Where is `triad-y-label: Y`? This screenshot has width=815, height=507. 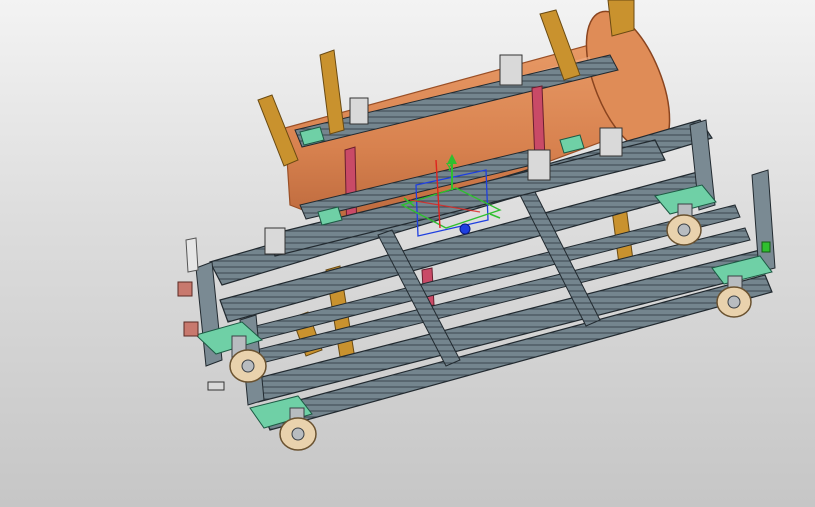
triad-y-label: Y is located at coordinates (449, 167).